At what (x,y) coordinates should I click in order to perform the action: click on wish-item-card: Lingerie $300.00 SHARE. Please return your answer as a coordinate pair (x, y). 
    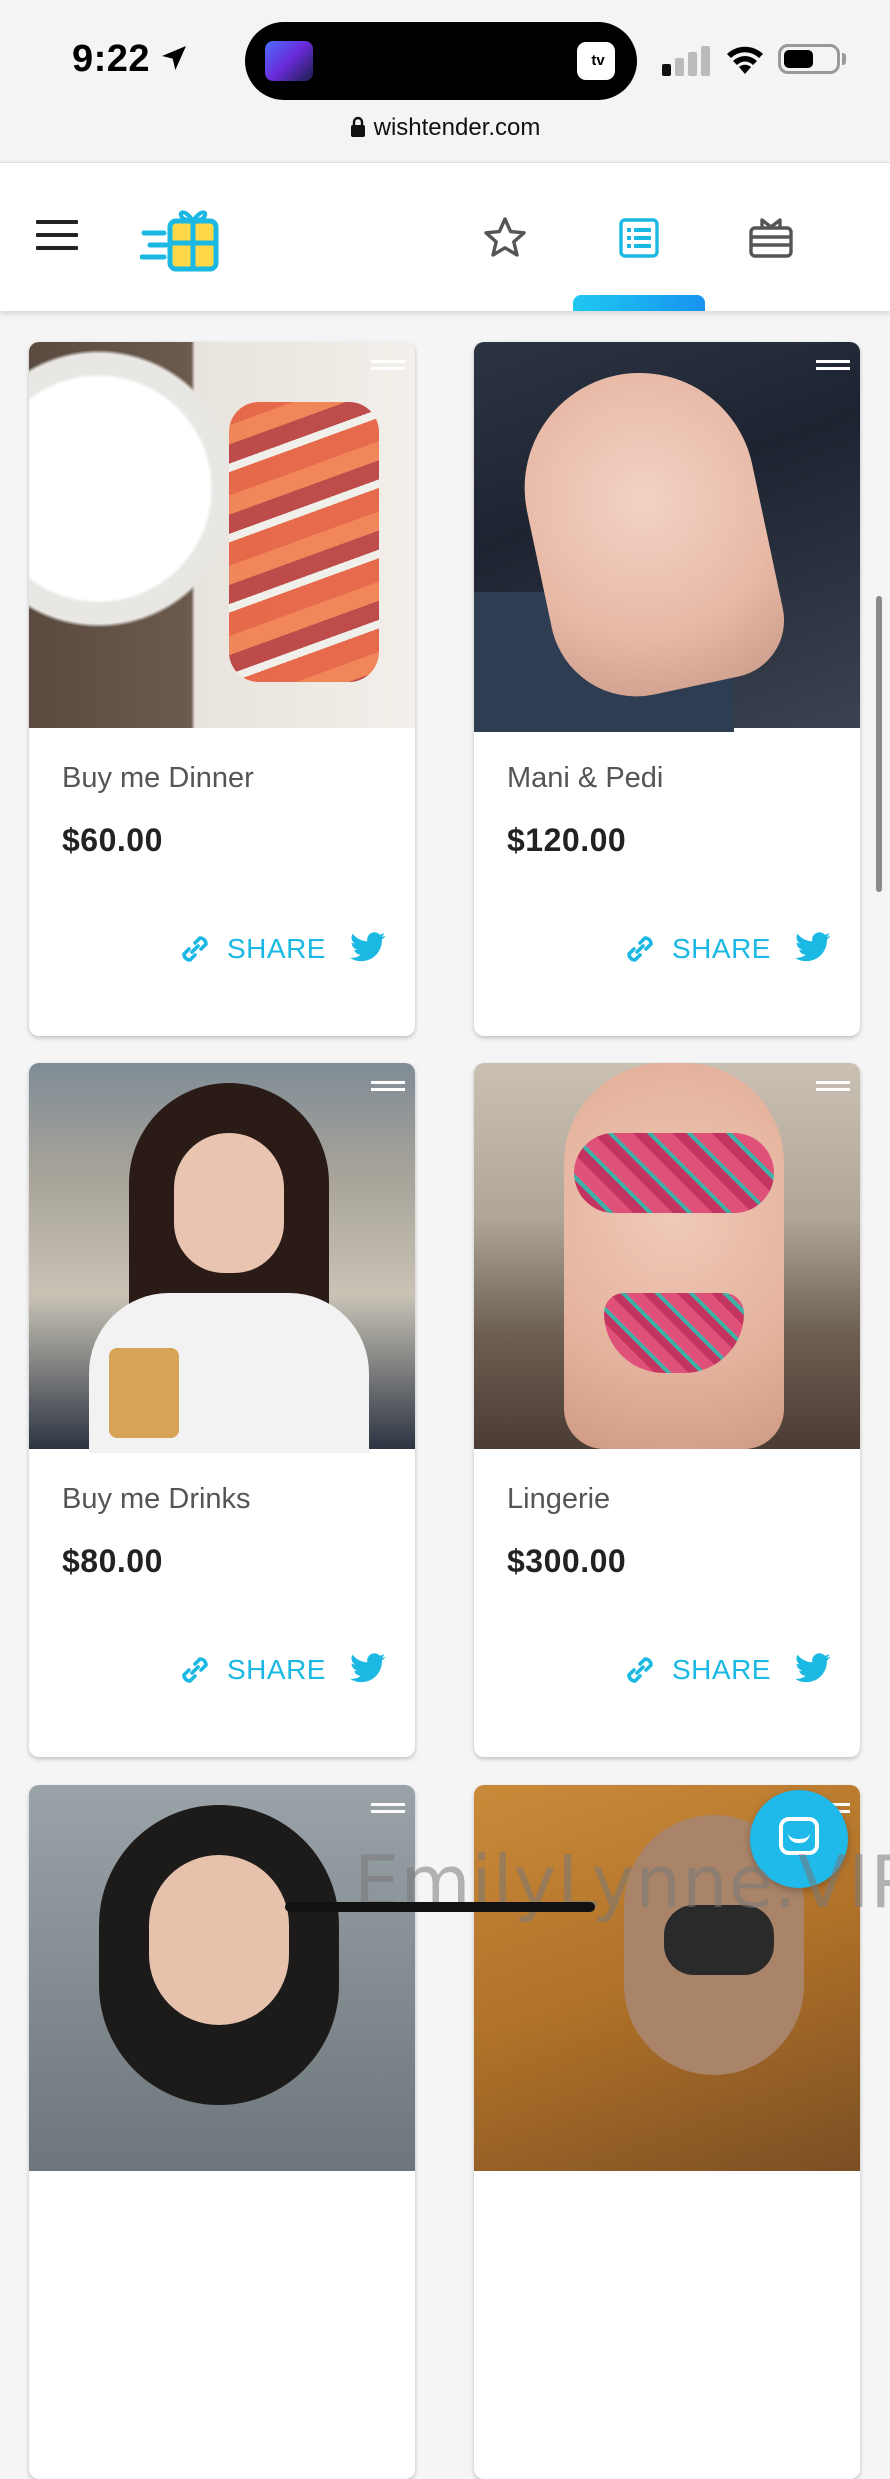
    Looking at the image, I should click on (667, 1410).